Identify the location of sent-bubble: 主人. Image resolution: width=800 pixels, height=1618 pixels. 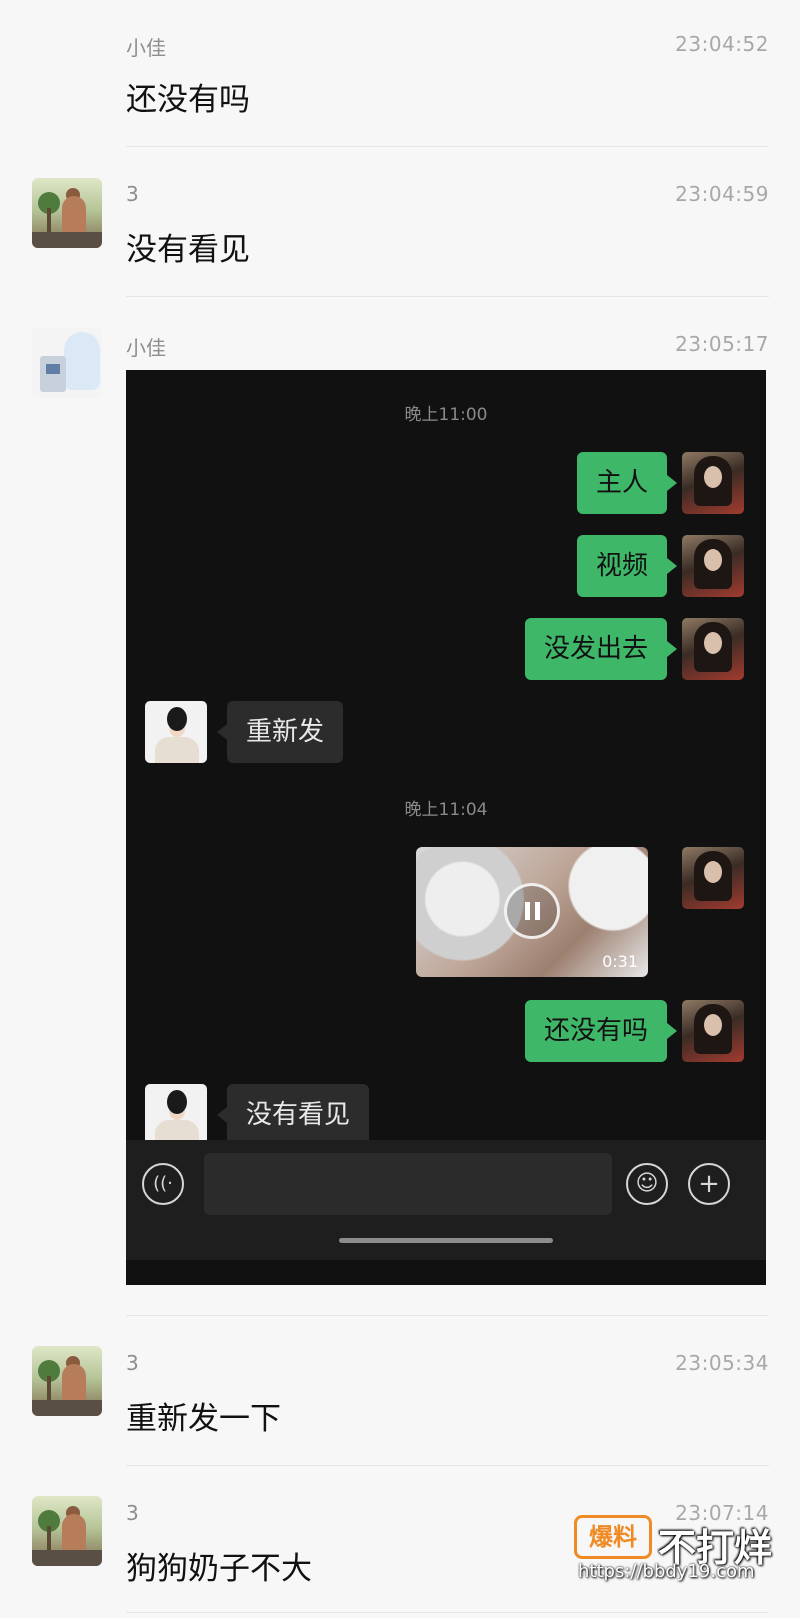
(627, 483).